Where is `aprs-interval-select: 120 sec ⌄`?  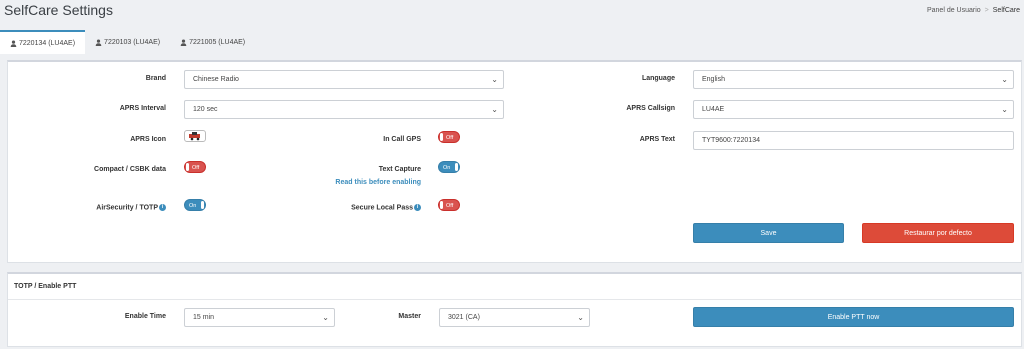 aprs-interval-select: 120 sec ⌄ is located at coordinates (344, 109).